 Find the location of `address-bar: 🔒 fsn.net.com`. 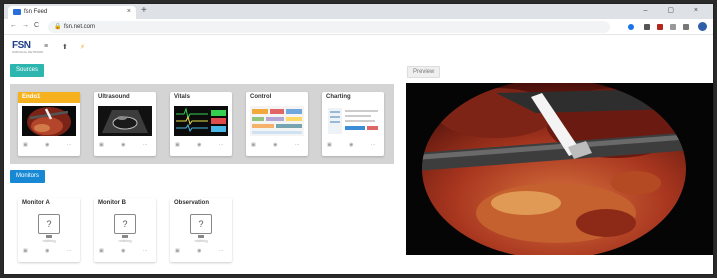

address-bar: 🔒 fsn.net.com is located at coordinates (329, 27).